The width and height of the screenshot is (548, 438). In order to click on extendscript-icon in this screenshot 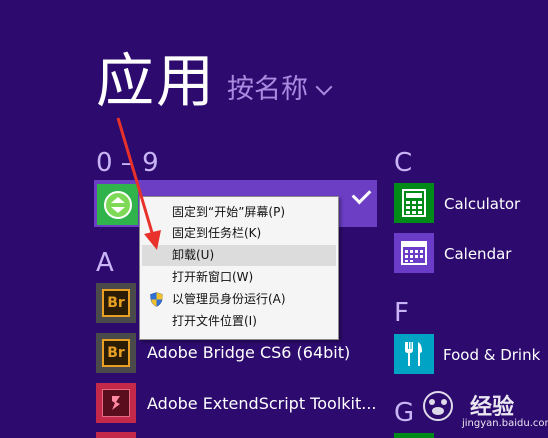, I will do `click(116, 403)`.